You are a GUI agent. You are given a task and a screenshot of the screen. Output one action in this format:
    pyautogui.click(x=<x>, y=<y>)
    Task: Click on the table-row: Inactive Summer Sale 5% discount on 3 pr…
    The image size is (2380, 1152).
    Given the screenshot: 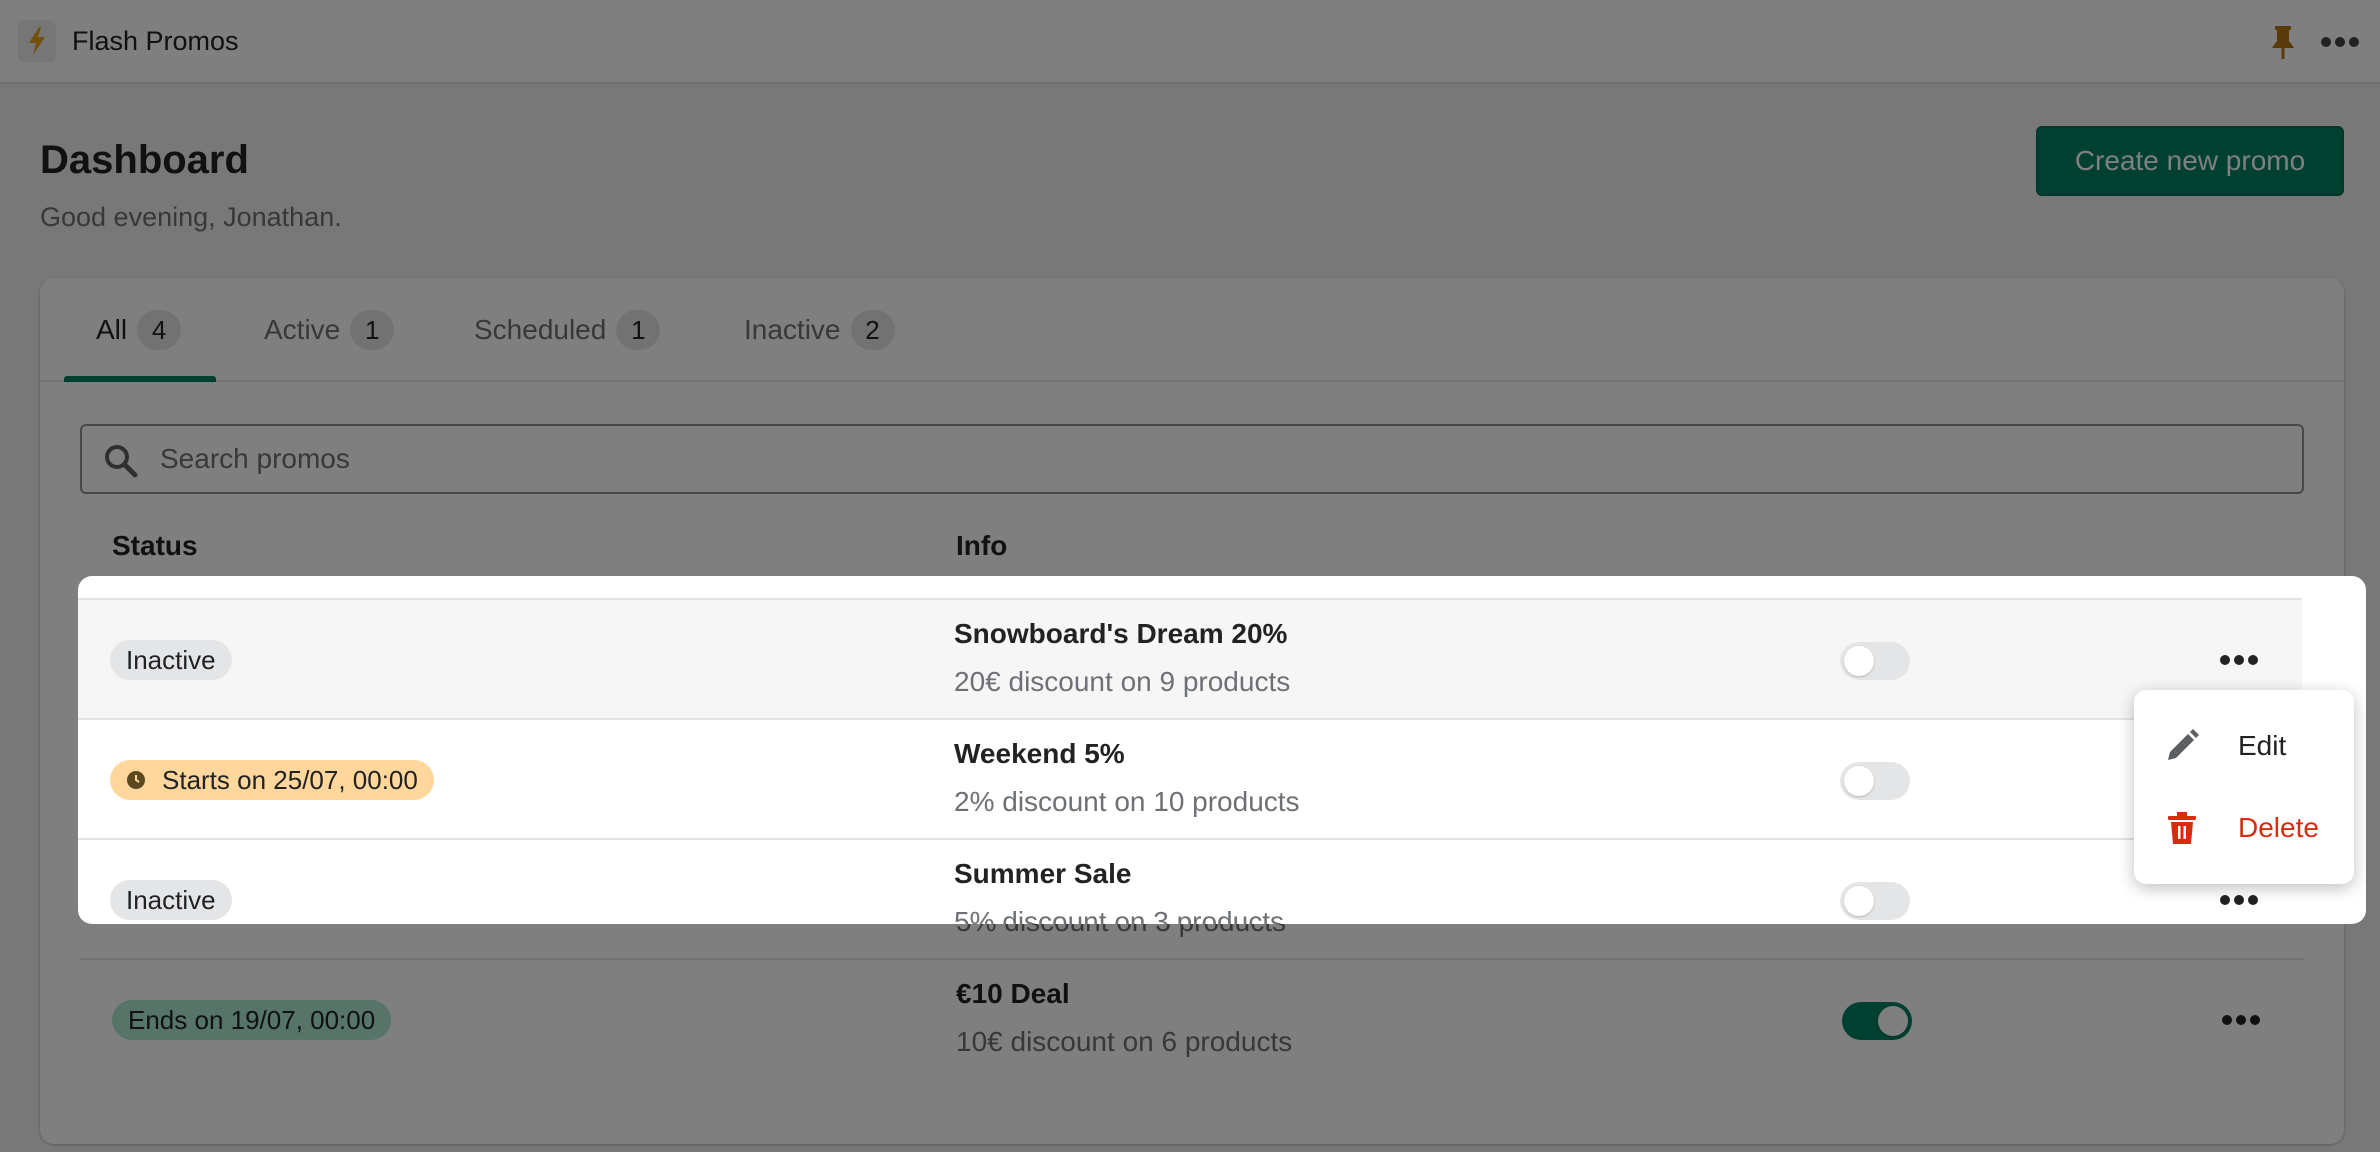 What is the action you would take?
    pyautogui.click(x=1190, y=881)
    